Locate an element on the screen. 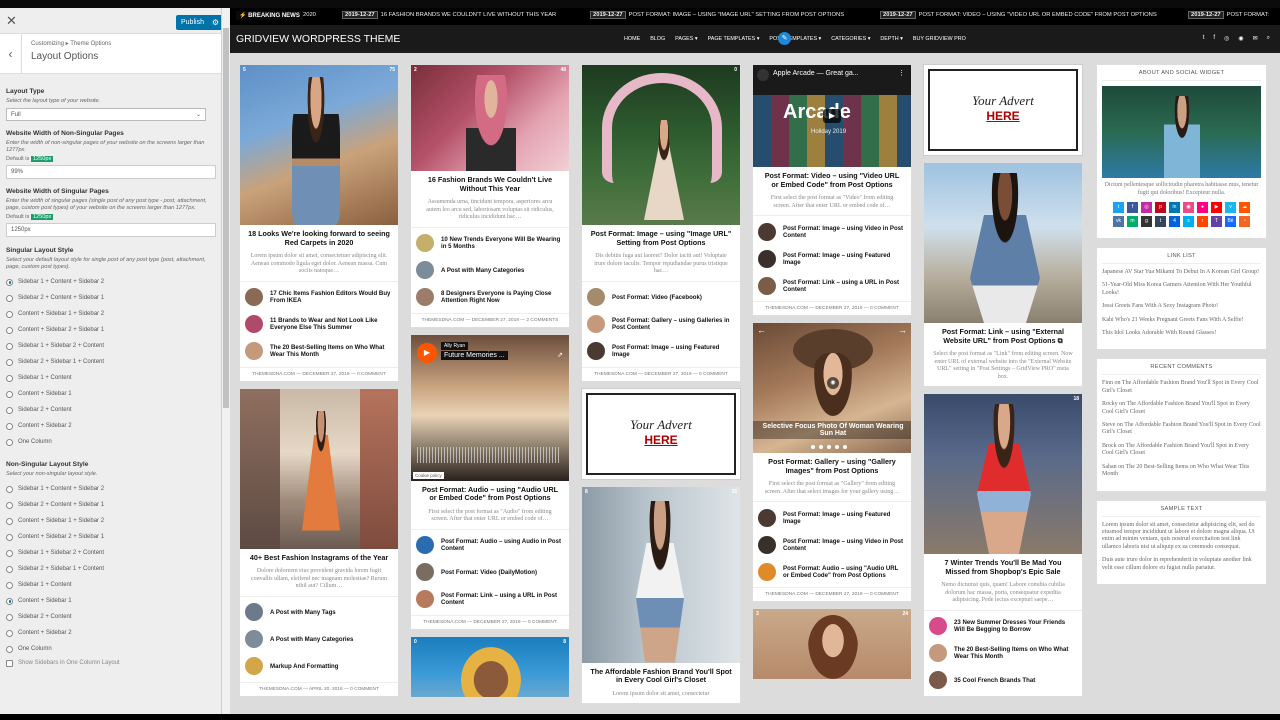 This screenshot has height=720, width=1280. twitch-icon: T is located at coordinates (1216, 221).